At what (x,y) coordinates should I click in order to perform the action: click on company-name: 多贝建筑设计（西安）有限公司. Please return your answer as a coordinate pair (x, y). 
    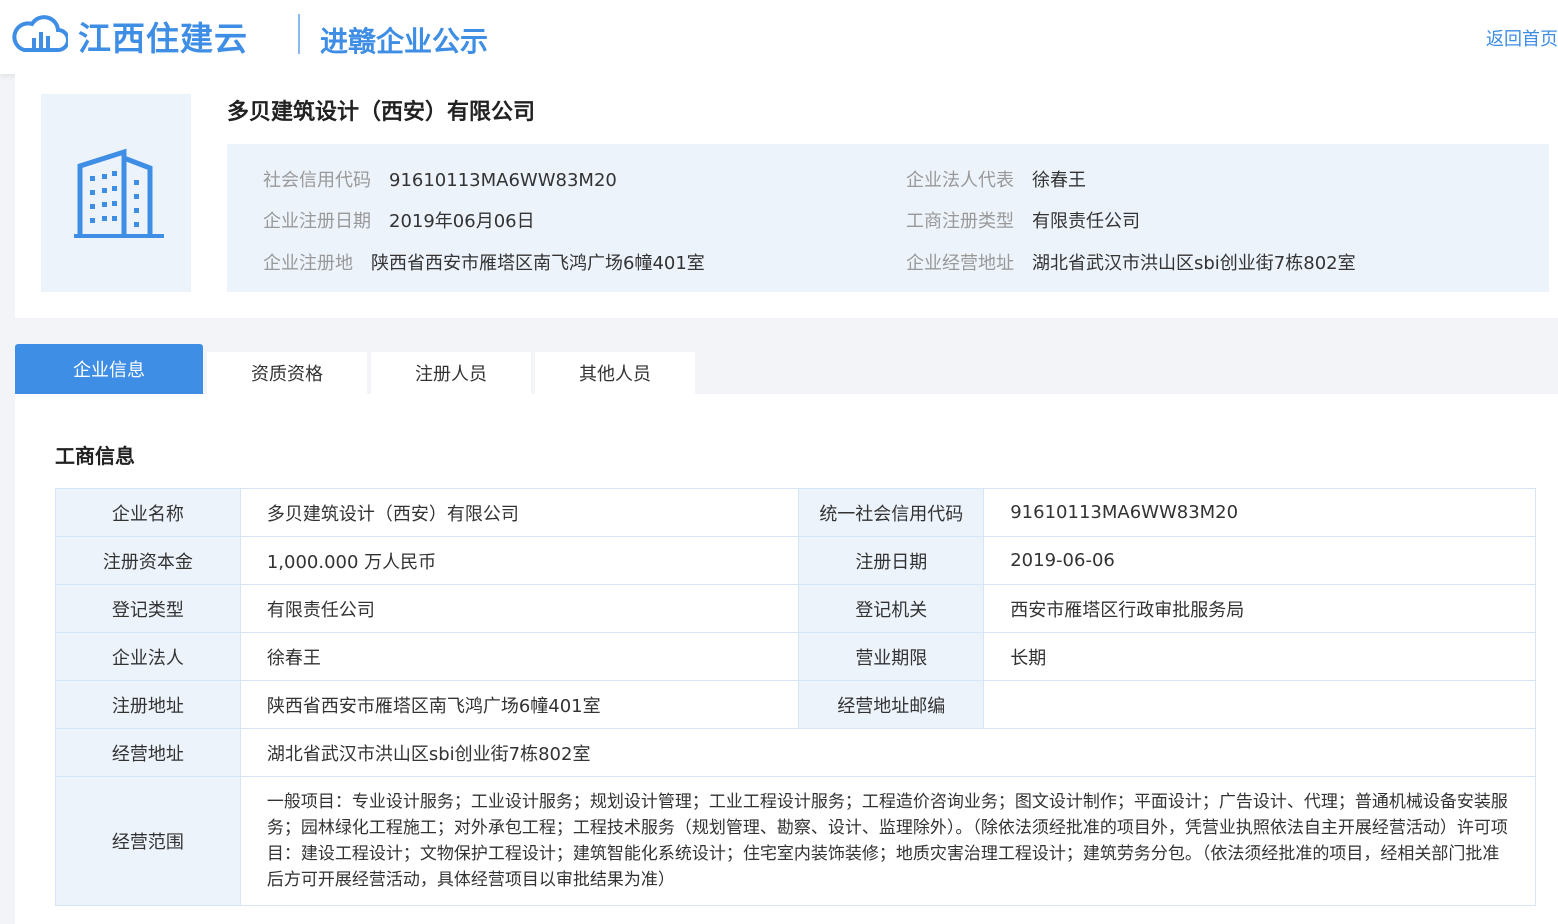
    Looking at the image, I should click on (381, 112).